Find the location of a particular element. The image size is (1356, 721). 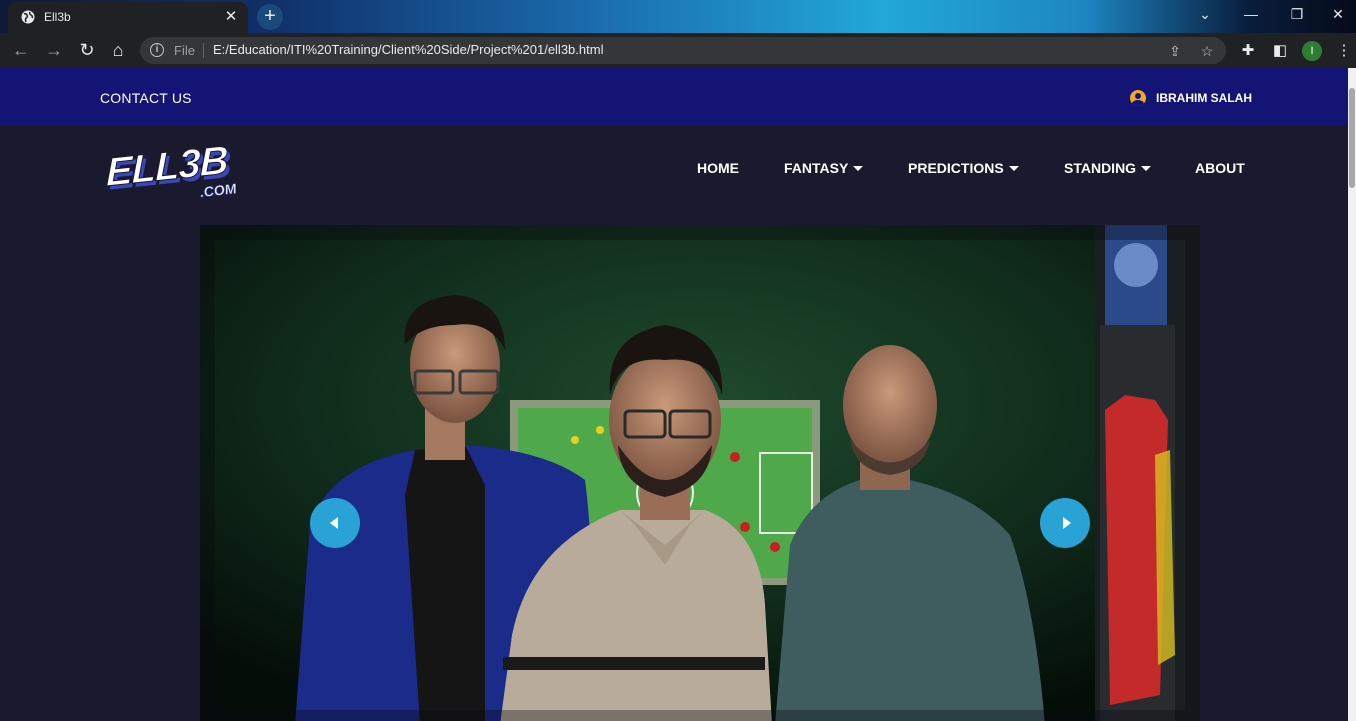

bookmark-star-icon: ☆ is located at coordinates (1207, 51).